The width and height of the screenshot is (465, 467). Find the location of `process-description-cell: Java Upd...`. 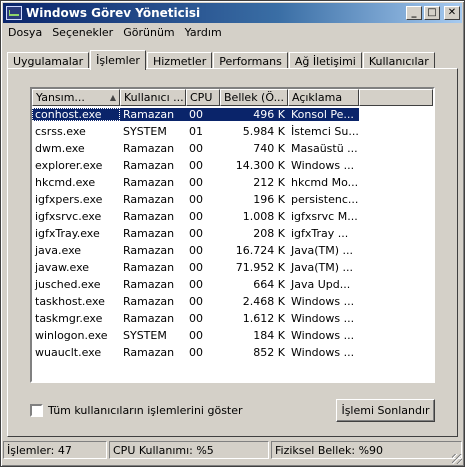

process-description-cell: Java Upd... is located at coordinates (321, 284).